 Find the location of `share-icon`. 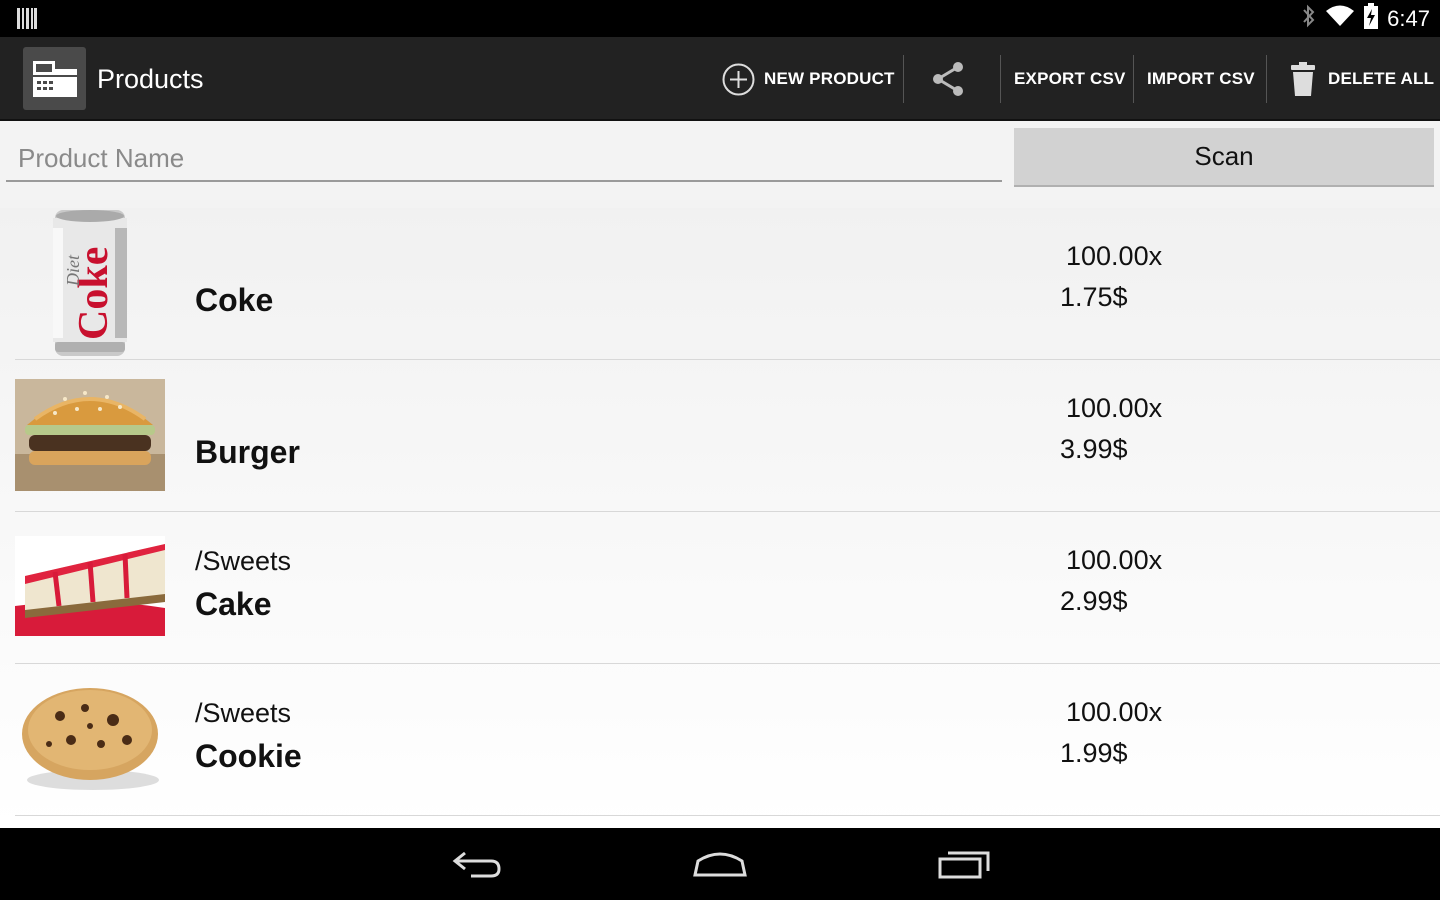

share-icon is located at coordinates (948, 79).